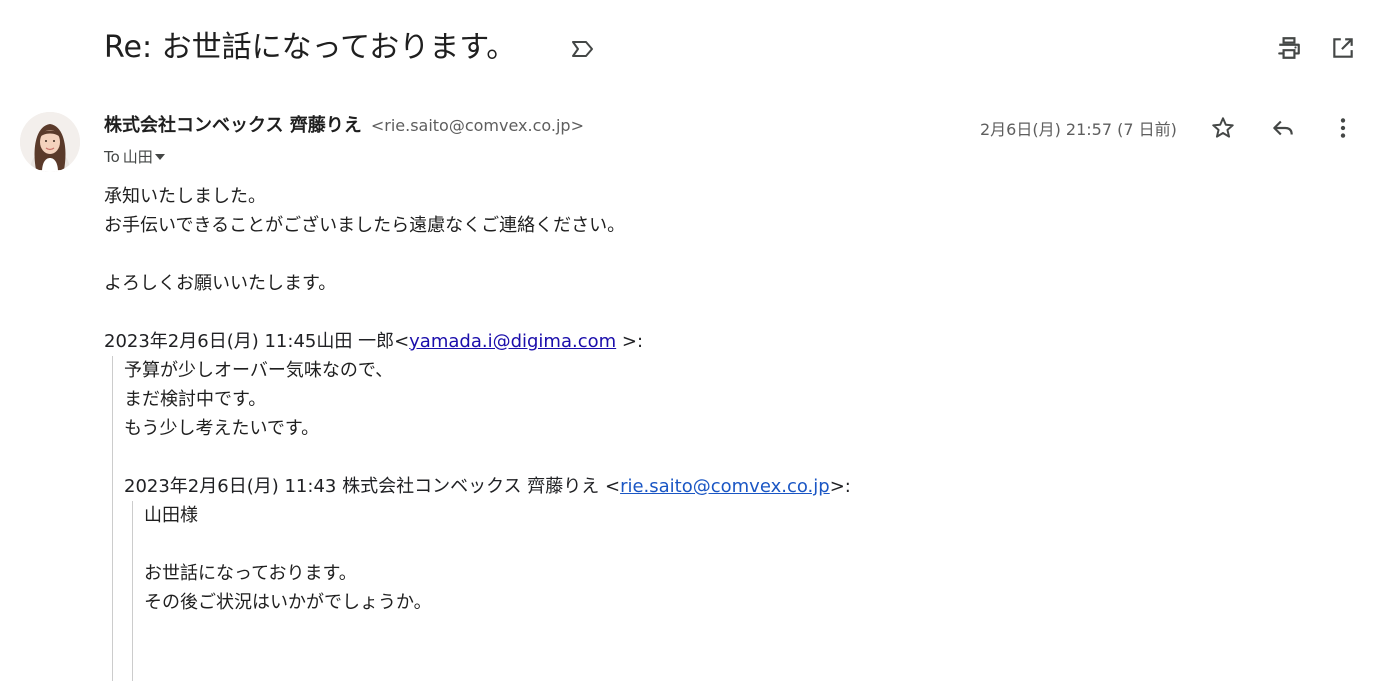  I want to click on reply-icon, so click(1283, 128).